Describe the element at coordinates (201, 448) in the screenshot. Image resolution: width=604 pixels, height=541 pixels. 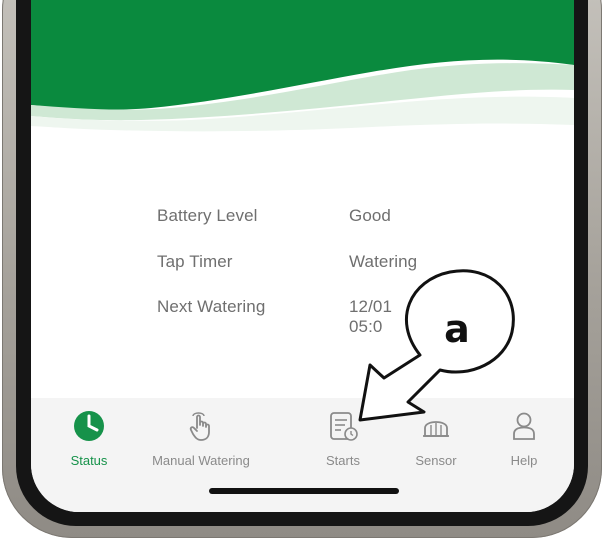
I see `tab-manual-watering: Manual Watering` at that location.